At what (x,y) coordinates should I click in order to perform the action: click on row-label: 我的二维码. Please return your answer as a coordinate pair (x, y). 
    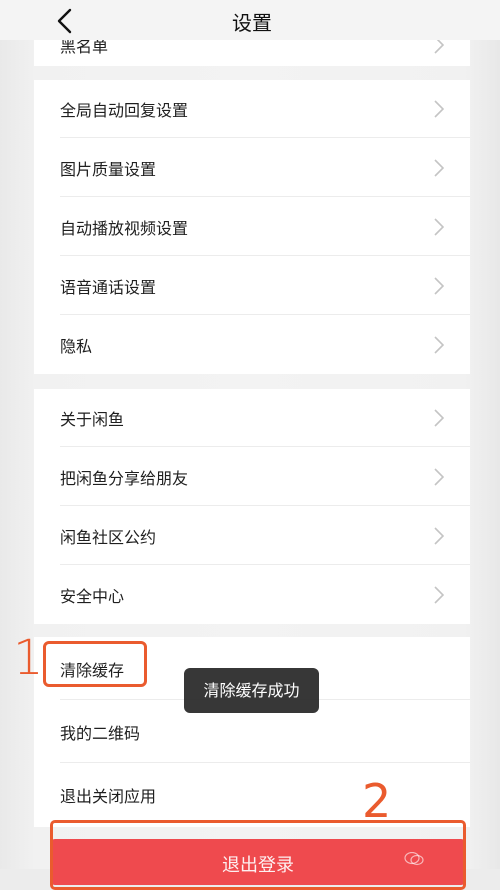
    Looking at the image, I should click on (100, 733).